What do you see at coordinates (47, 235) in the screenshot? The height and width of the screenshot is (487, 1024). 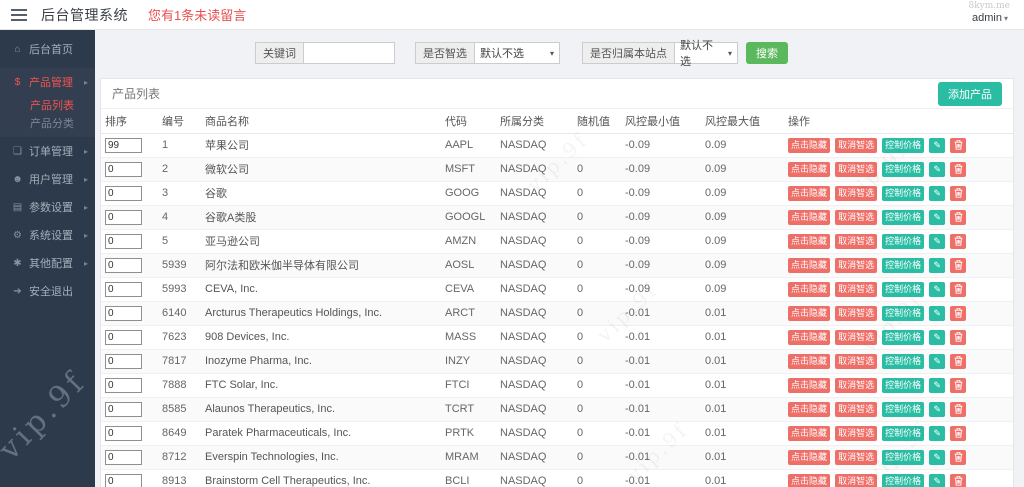 I see `sidebar-item-system-settings: ⚙ 系统设置 ▸` at bounding box center [47, 235].